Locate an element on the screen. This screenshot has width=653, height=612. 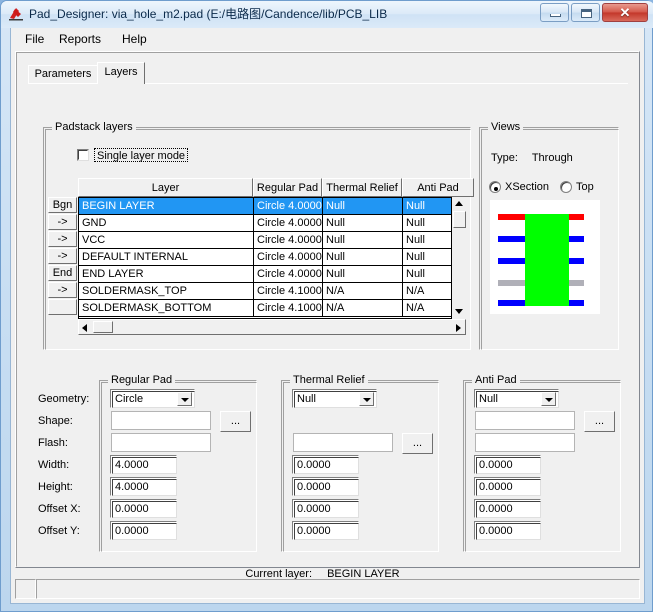
table-row: BEGIN LAYER Circle 4.0000 Null Null is located at coordinates (272, 206).